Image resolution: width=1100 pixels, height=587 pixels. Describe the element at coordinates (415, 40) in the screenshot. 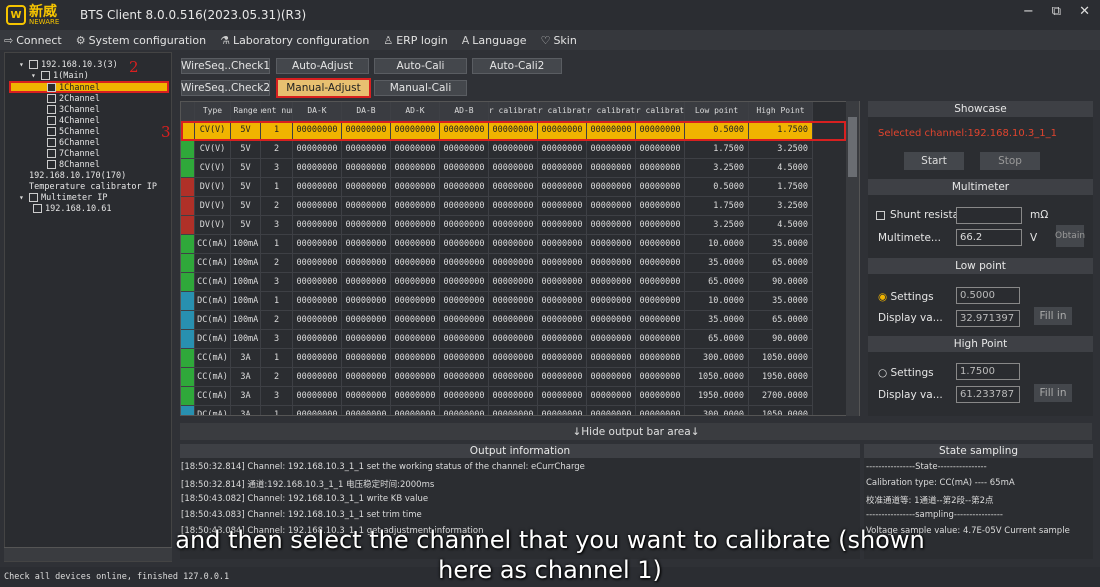

I see `menu-erp-login: ♙ ERP login` at that location.